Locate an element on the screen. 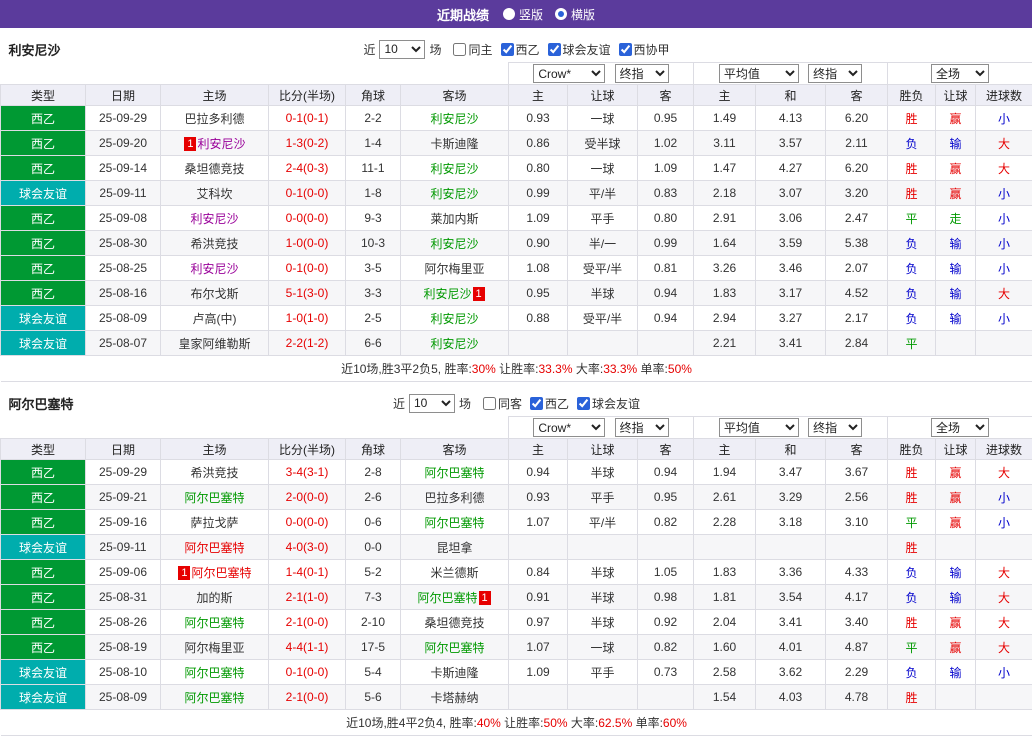  home-team: 萨拉戈萨 is located at coordinates (215, 522).